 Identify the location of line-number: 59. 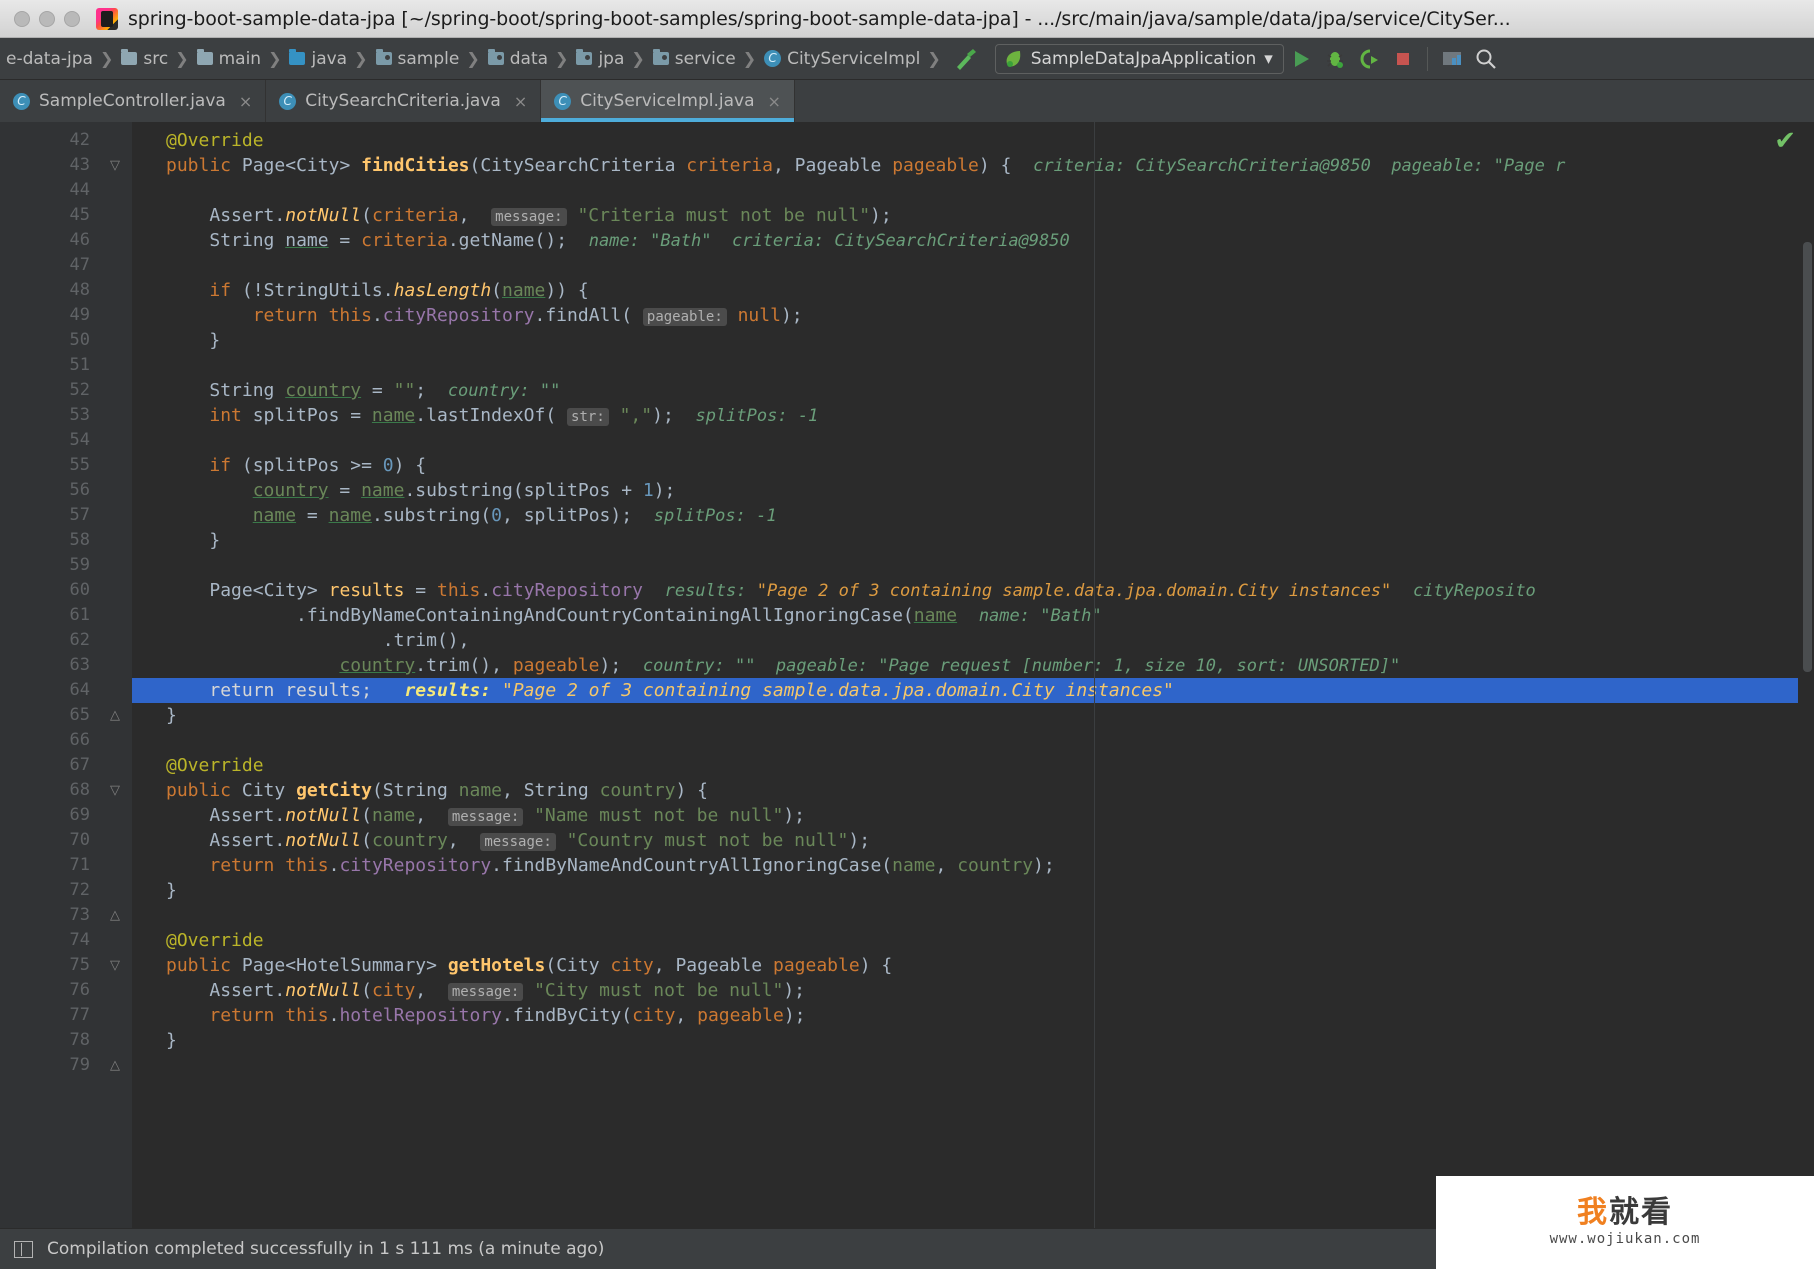
(79, 565).